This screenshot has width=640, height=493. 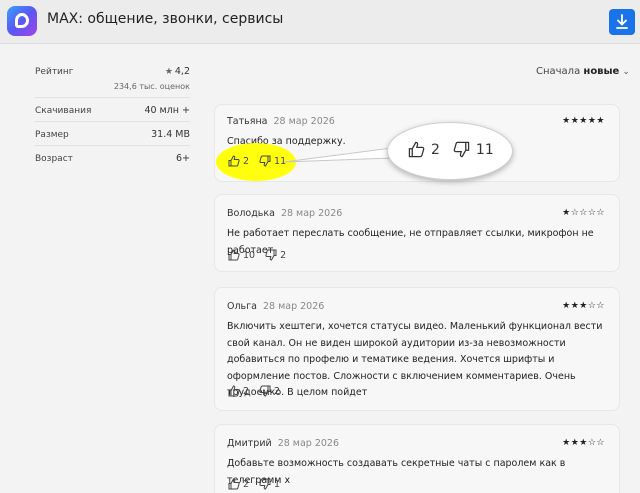 I want to click on rating-count: 234,6 тыс. оценок, so click(x=151, y=86).